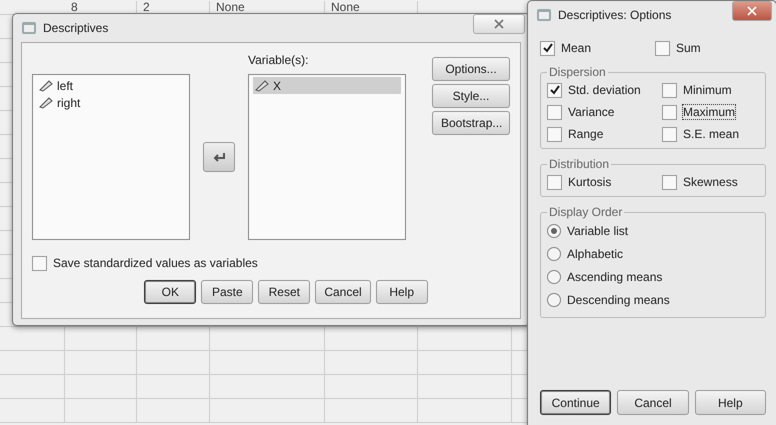 The image size is (776, 425). What do you see at coordinates (577, 72) in the screenshot?
I see `group-title: Dispersion` at bounding box center [577, 72].